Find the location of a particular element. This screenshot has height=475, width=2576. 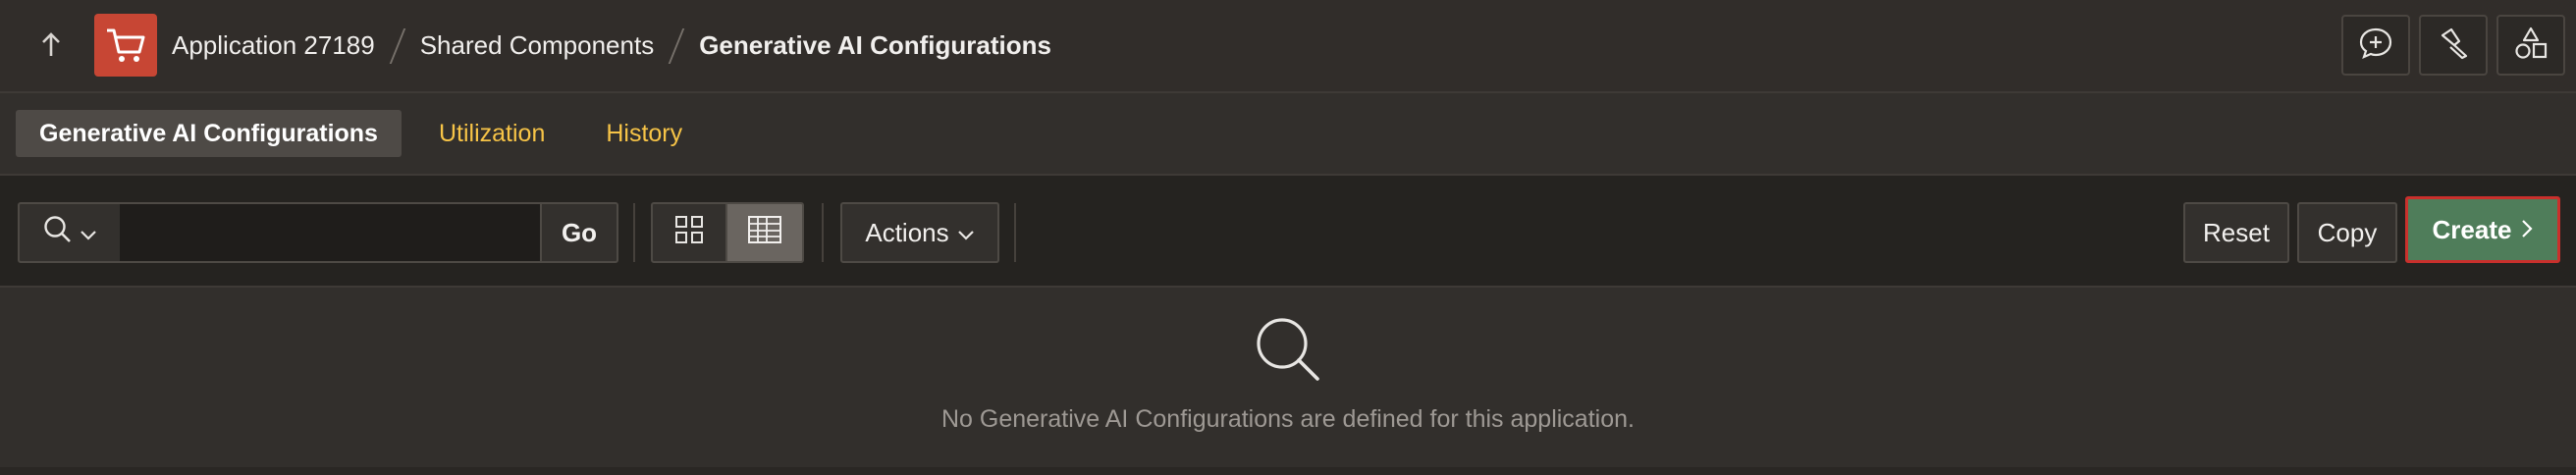

create-label: Create is located at coordinates (2472, 229).